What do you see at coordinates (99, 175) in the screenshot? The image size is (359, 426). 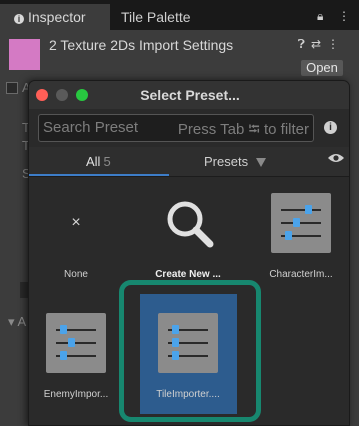 I see `active-tab-indicator` at bounding box center [99, 175].